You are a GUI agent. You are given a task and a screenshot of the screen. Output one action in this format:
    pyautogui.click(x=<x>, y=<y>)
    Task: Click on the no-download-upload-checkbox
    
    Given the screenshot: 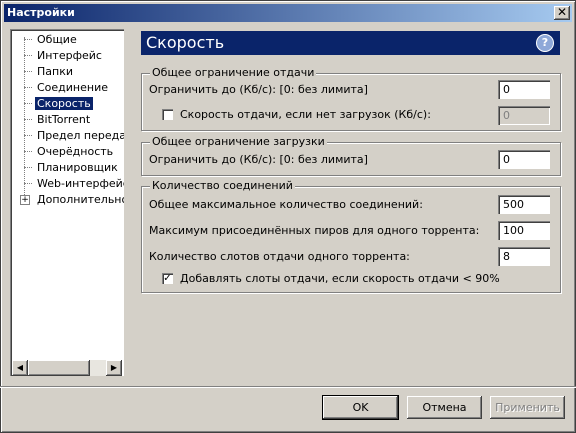 What is the action you would take?
    pyautogui.click(x=167, y=114)
    